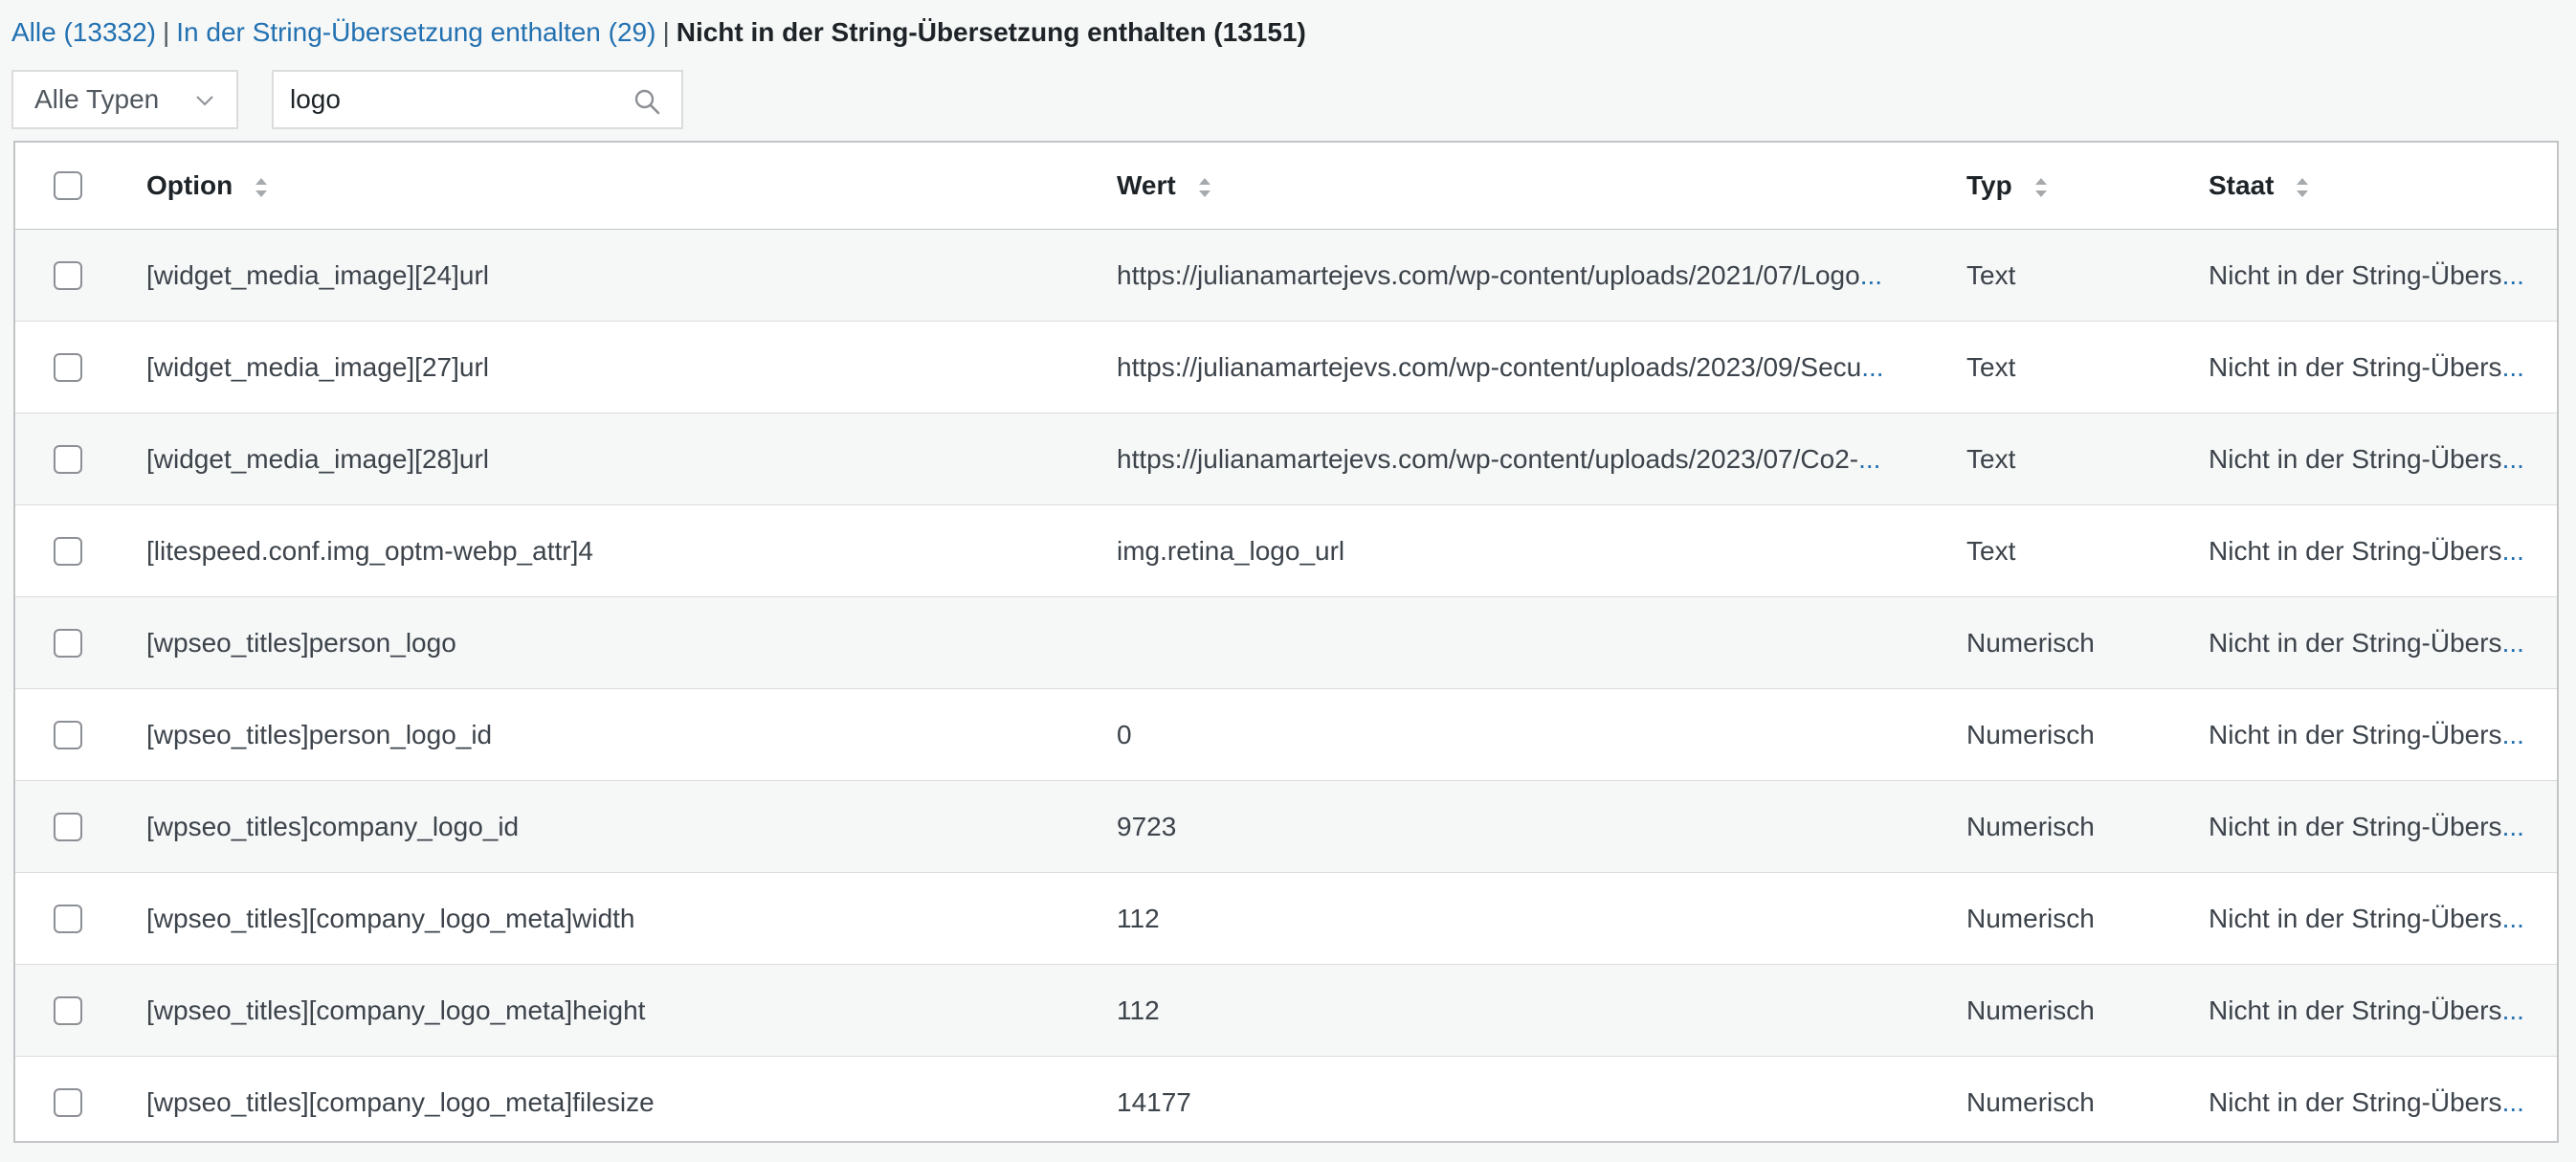 The width and height of the screenshot is (2576, 1162). What do you see at coordinates (1531, 826) in the screenshot?
I see `value-cell: 9723` at bounding box center [1531, 826].